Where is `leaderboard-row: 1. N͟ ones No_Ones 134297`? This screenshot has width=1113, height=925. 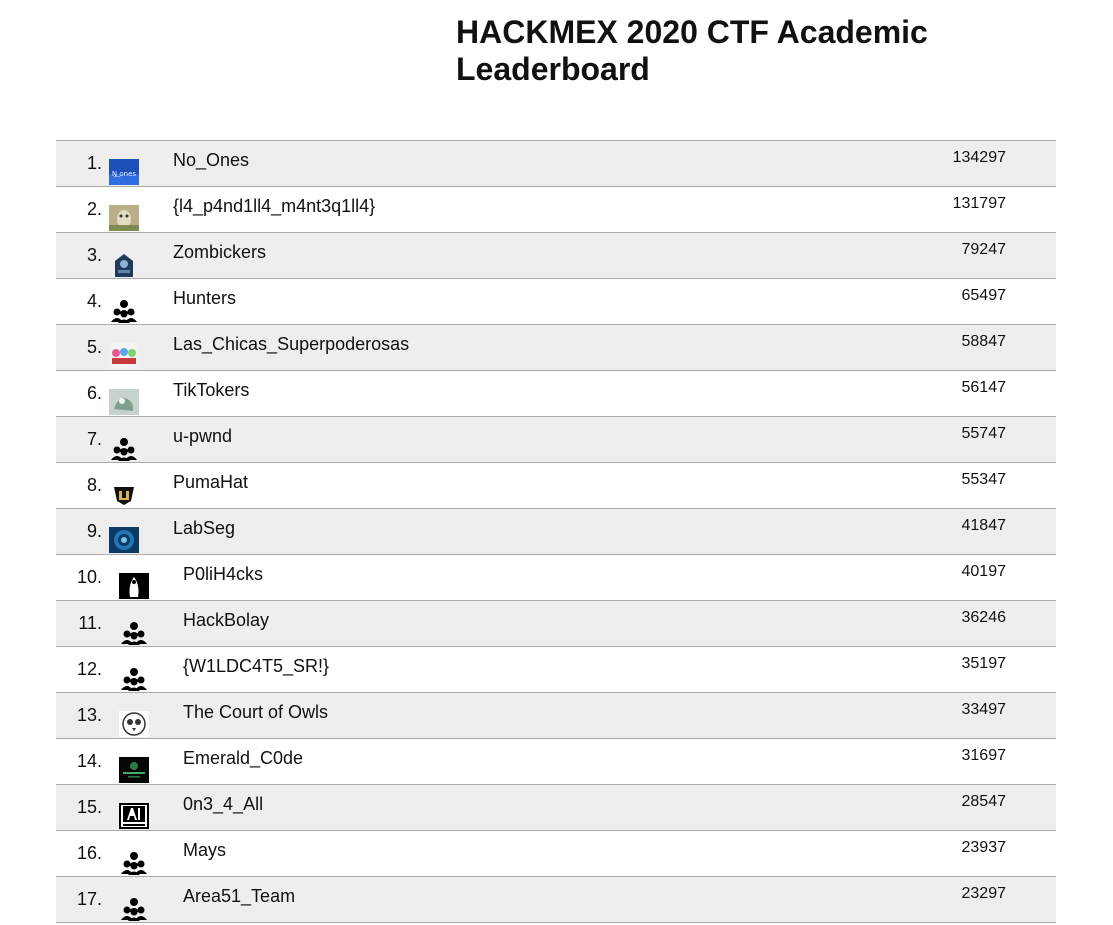 leaderboard-row: 1. N͟ ones No_Ones 134297 is located at coordinates (556, 164).